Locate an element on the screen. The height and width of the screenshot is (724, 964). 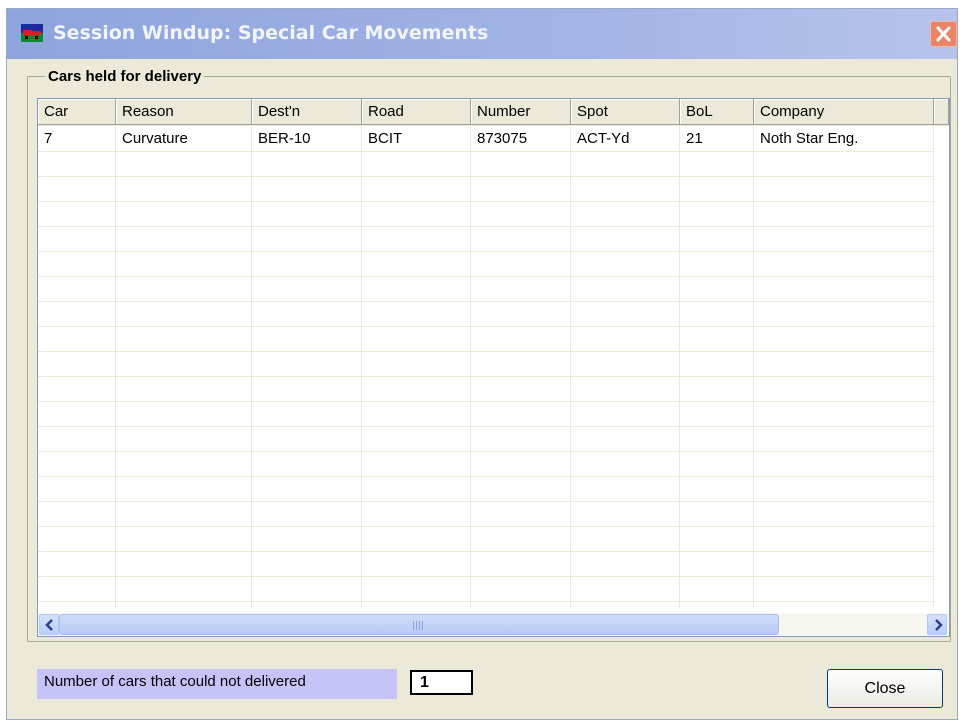
column-header-destn: Dest'n is located at coordinates (307, 112).